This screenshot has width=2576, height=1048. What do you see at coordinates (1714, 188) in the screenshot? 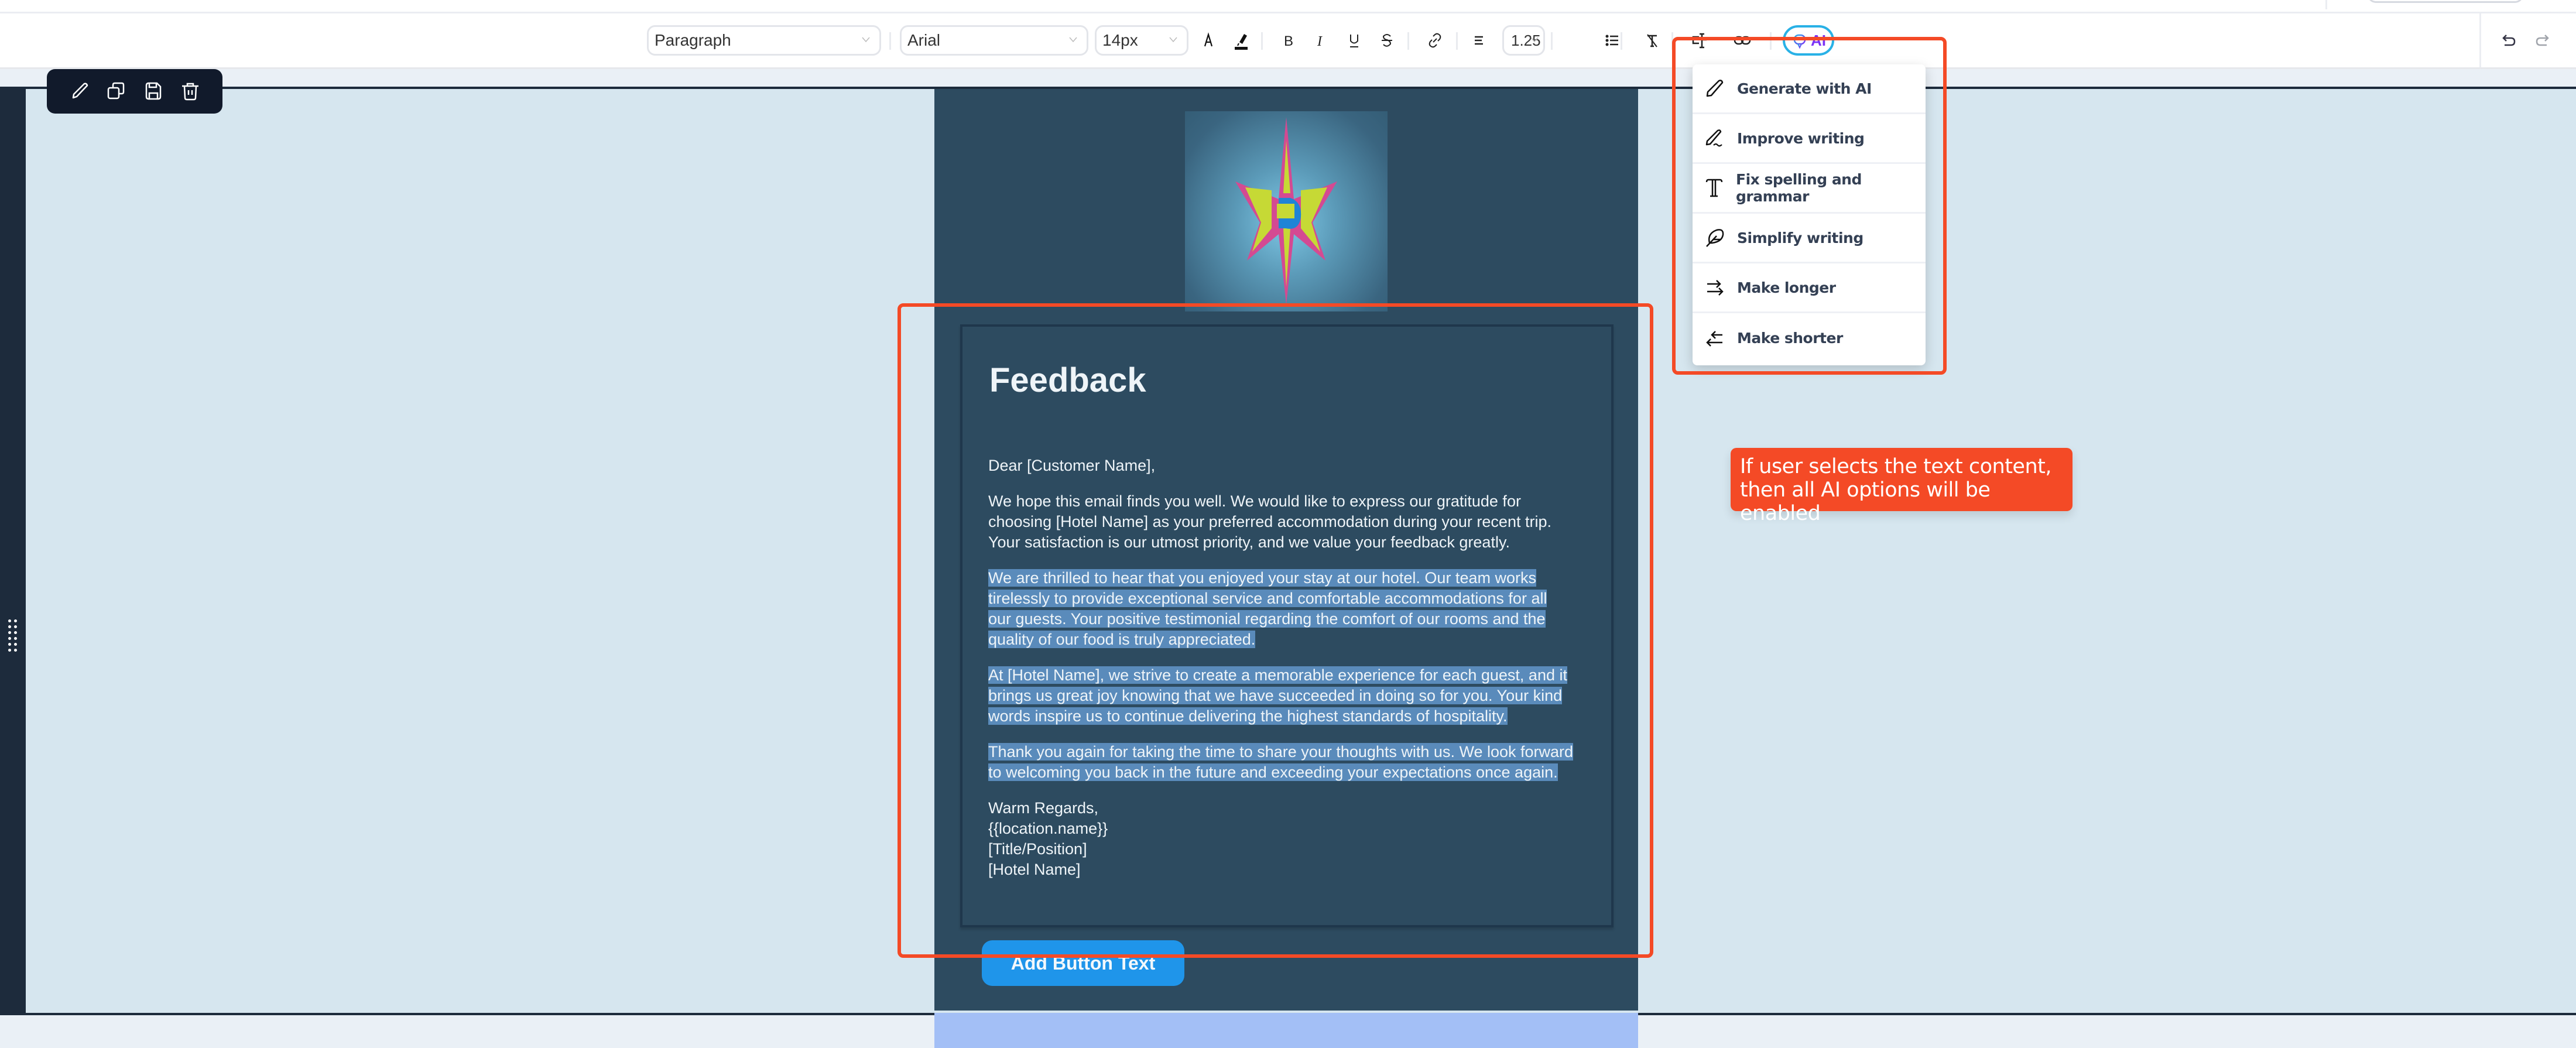
I see `text-type-icon` at bounding box center [1714, 188].